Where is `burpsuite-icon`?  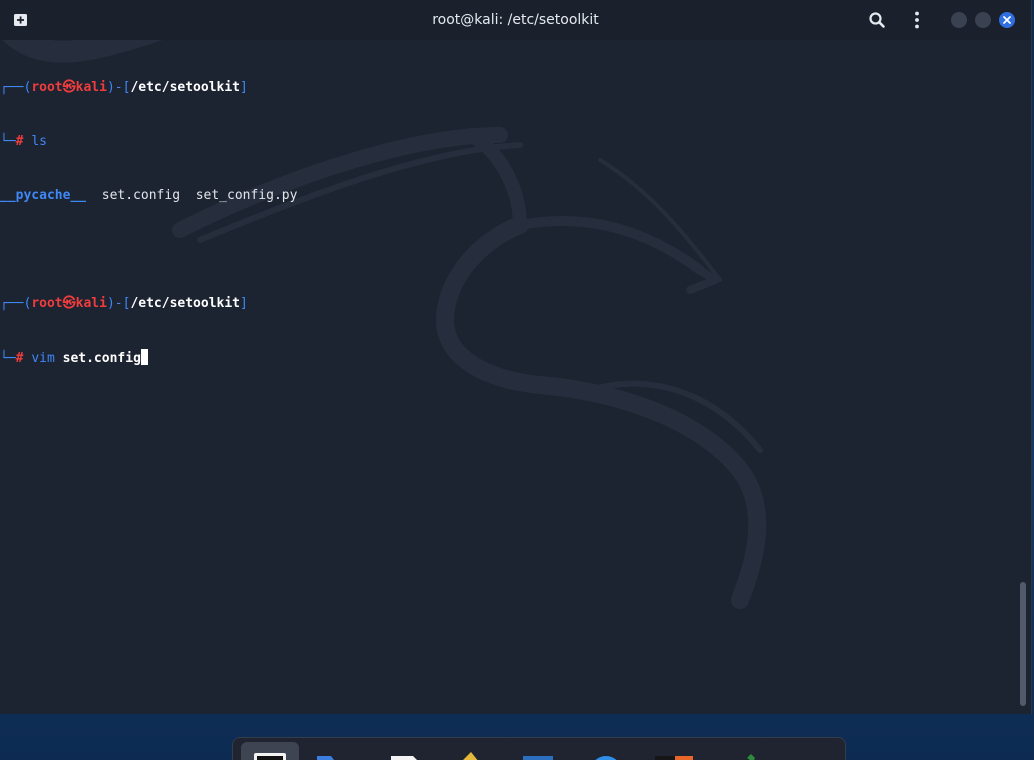 burpsuite-icon is located at coordinates (674, 754).